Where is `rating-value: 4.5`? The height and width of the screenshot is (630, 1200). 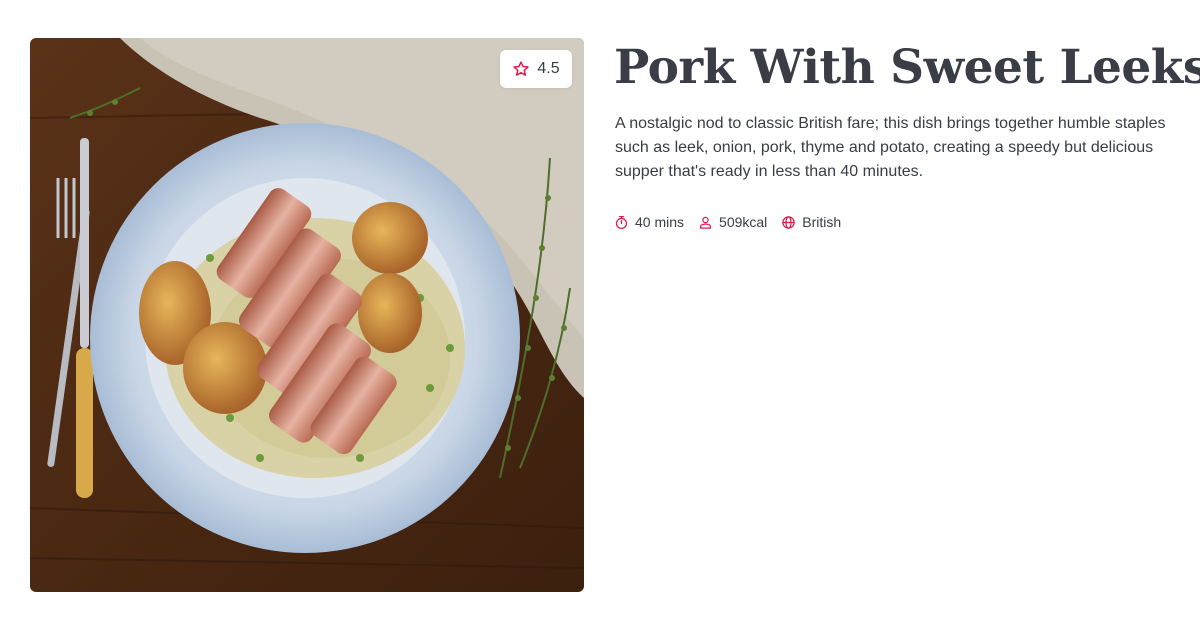
rating-value: 4.5 is located at coordinates (548, 68).